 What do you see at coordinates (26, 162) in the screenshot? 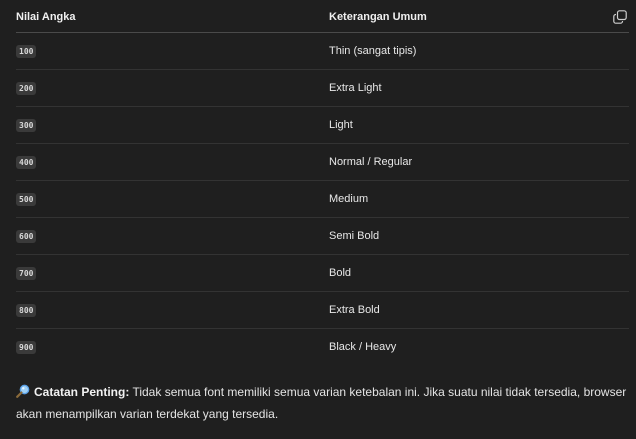
I see `weight-value-code: 400` at bounding box center [26, 162].